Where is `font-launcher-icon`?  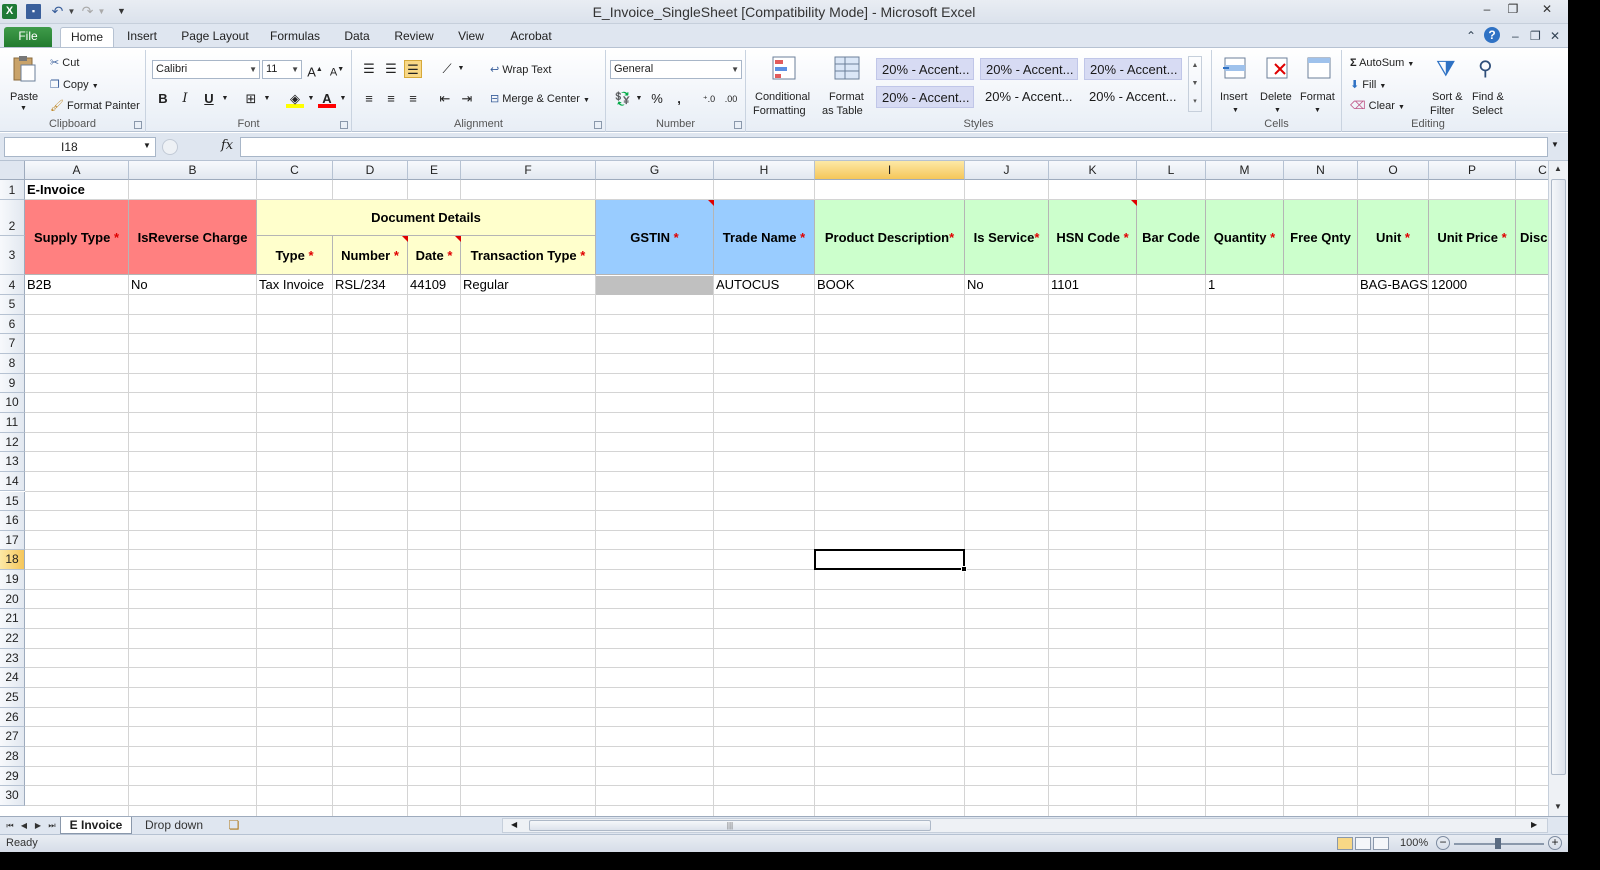
font-launcher-icon is located at coordinates (344, 125).